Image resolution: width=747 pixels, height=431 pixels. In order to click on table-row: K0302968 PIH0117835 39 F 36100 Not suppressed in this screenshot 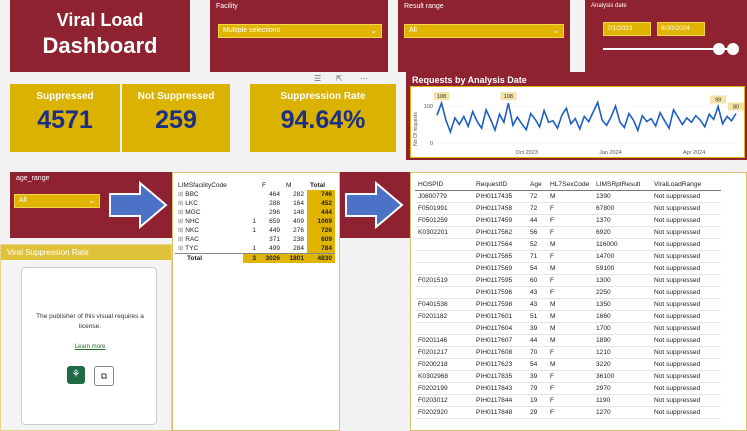, I will do `click(568, 376)`.